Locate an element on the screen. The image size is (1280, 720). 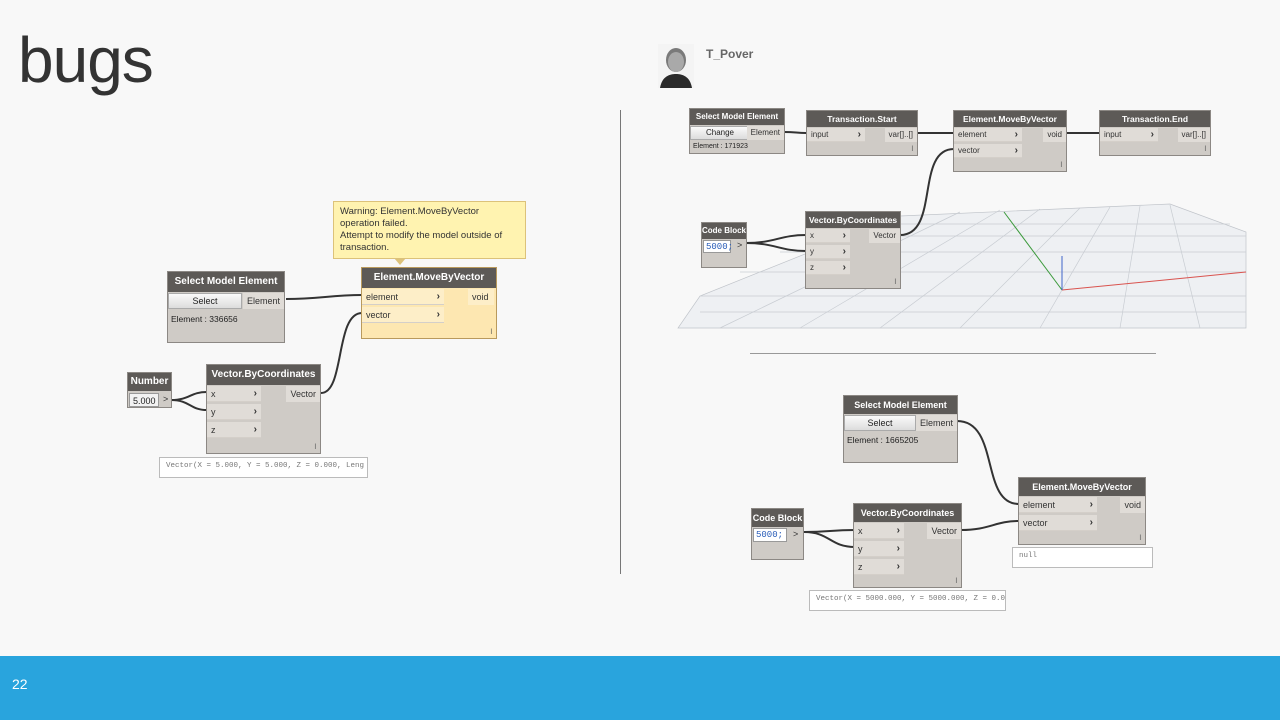
element-id: Element : 336656 is located at coordinates (204, 319).